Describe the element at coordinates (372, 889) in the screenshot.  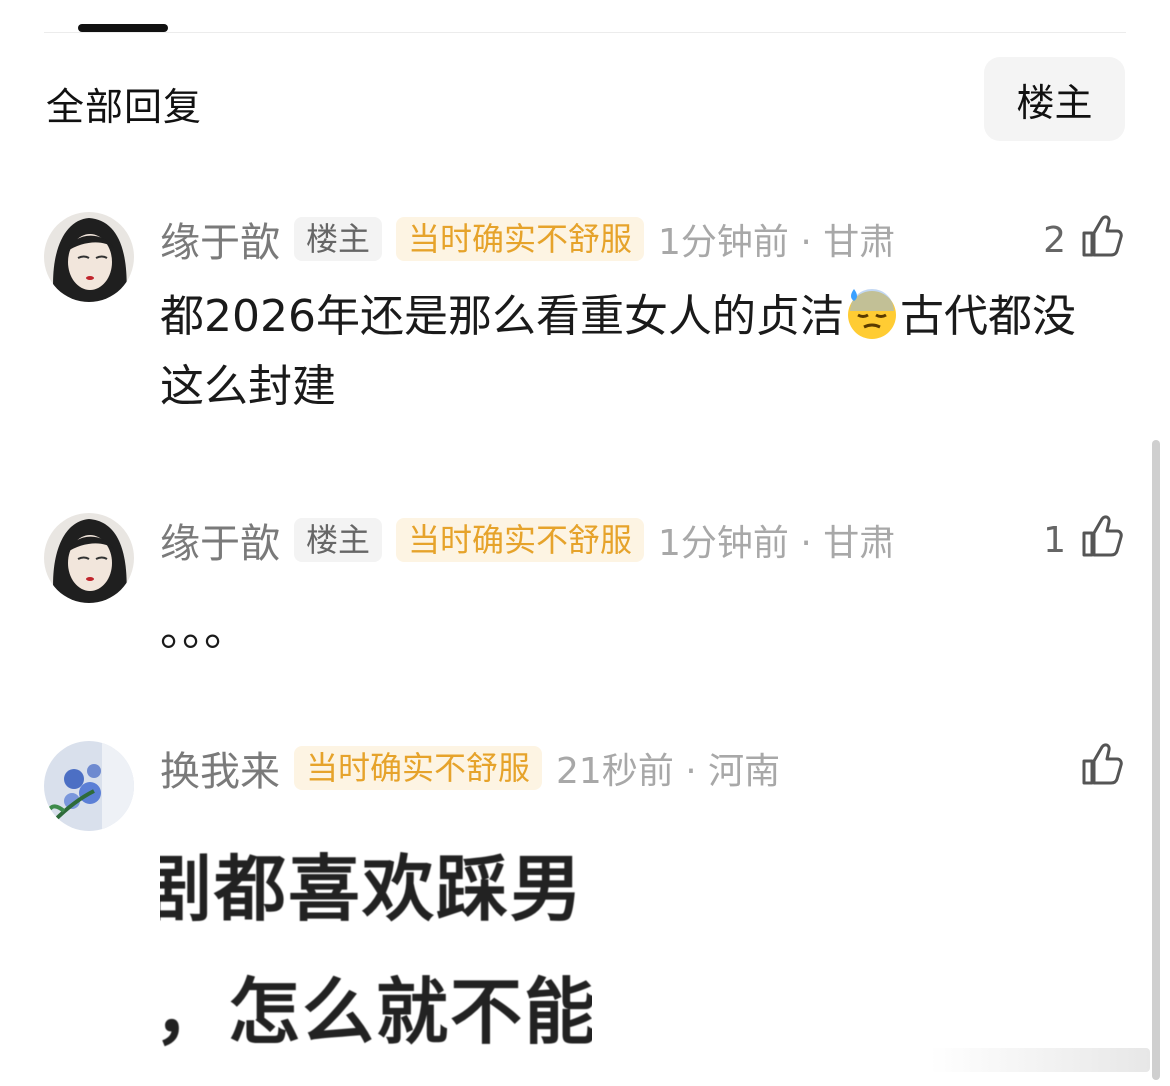
I see `image-text: 剧都喜欢踩男` at that location.